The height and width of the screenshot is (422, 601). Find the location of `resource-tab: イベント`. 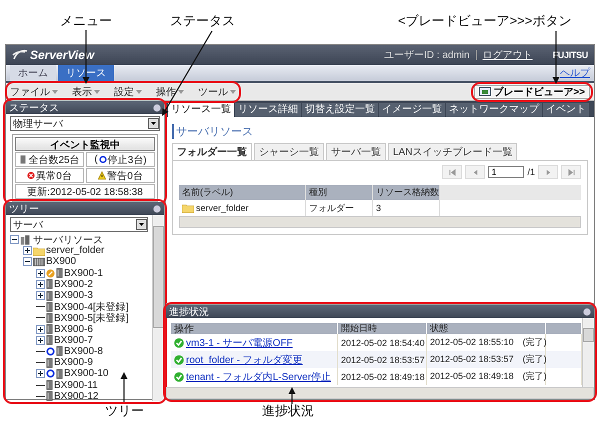

resource-tab: イベント is located at coordinates (566, 110).